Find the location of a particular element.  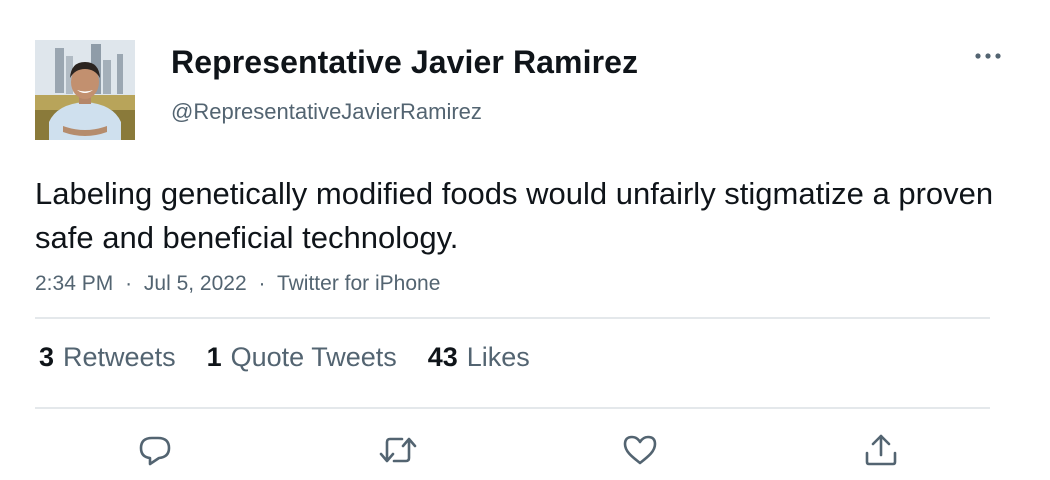

likes-label: Likes is located at coordinates (498, 357).